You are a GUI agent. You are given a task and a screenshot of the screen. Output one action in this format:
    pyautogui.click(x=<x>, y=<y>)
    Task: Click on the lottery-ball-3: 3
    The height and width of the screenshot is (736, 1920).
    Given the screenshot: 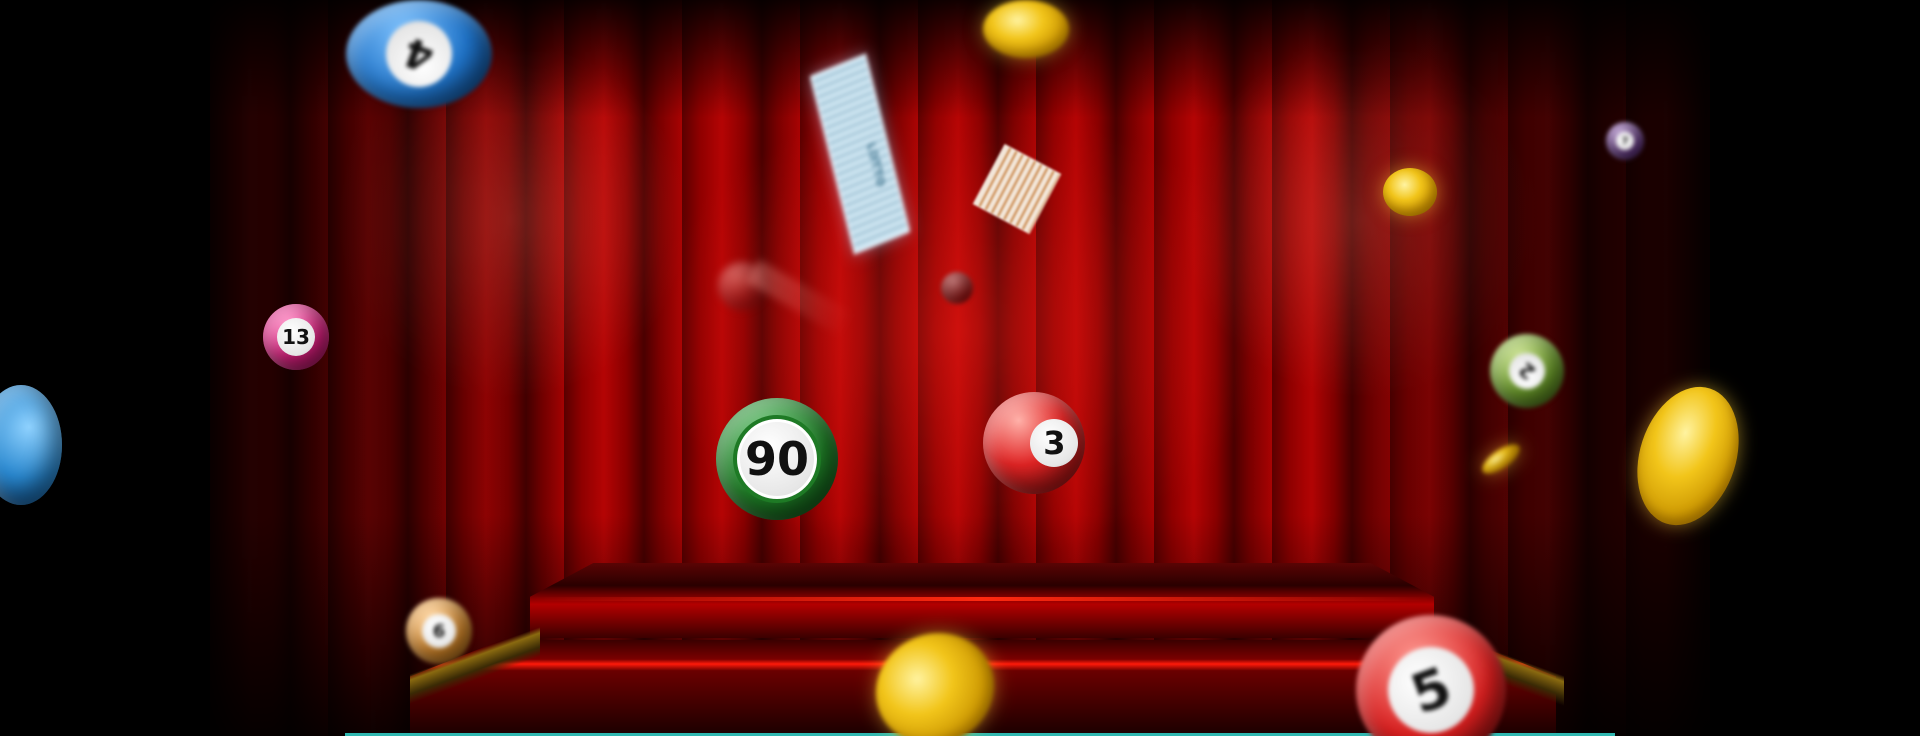 What is the action you would take?
    pyautogui.click(x=1034, y=443)
    